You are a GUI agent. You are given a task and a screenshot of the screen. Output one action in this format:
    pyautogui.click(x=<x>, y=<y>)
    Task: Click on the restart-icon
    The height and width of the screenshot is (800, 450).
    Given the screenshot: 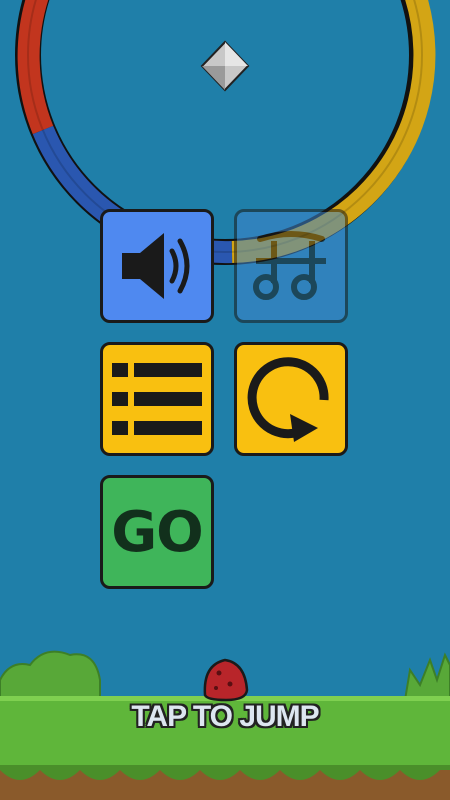 What is the action you would take?
    pyautogui.click(x=288, y=399)
    